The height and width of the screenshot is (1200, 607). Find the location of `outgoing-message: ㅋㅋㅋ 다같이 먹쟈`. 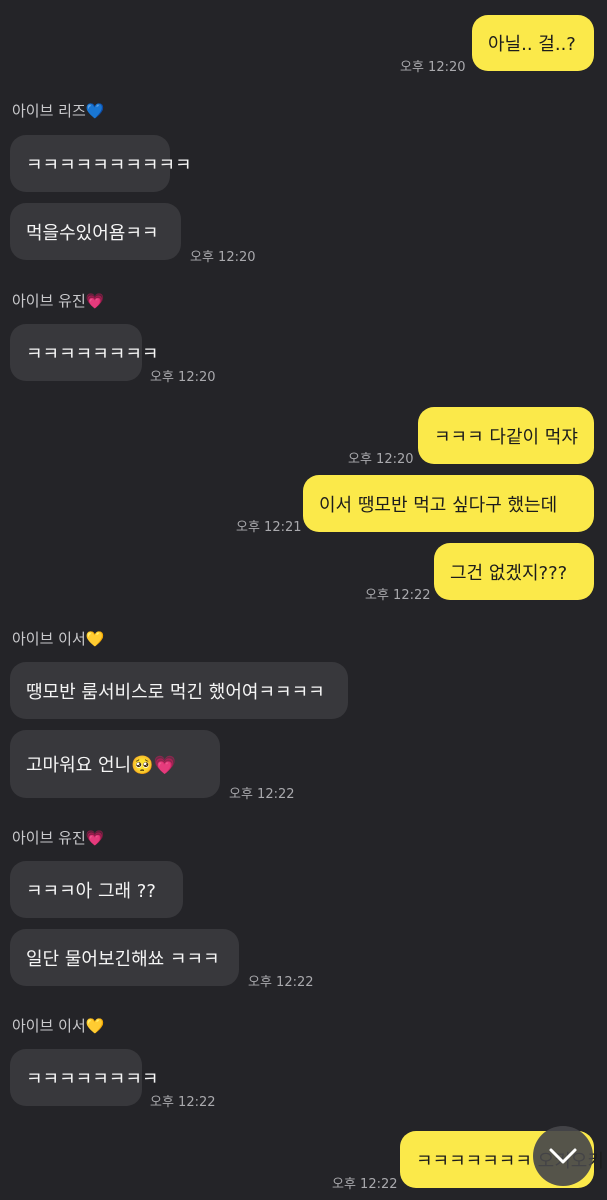

outgoing-message: ㅋㅋㅋ 다같이 먹쟈 is located at coordinates (506, 435).